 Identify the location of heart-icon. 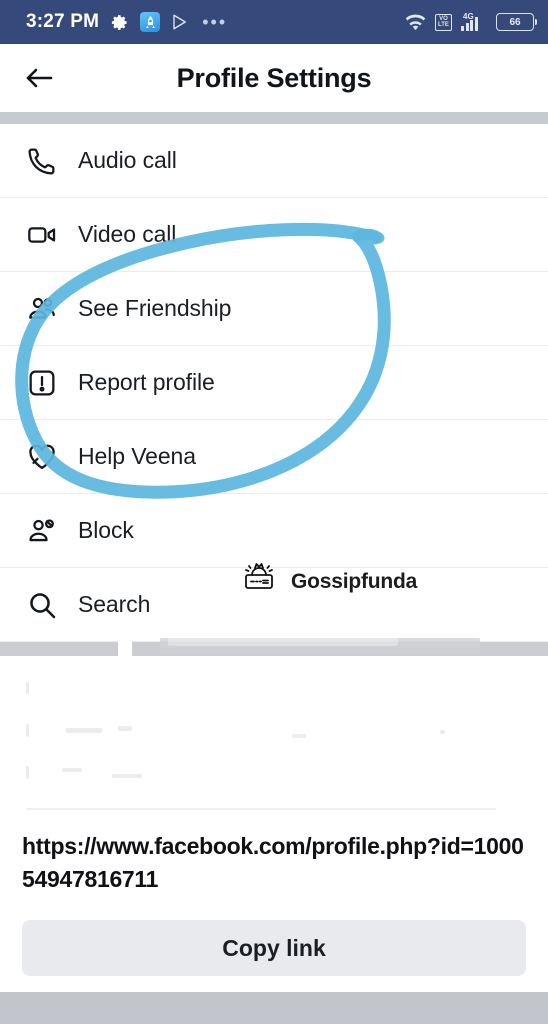
(42, 457).